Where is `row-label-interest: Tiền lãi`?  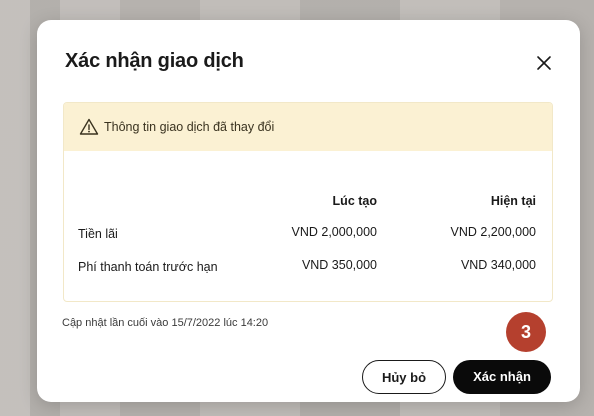 row-label-interest: Tiền lãi is located at coordinates (98, 234).